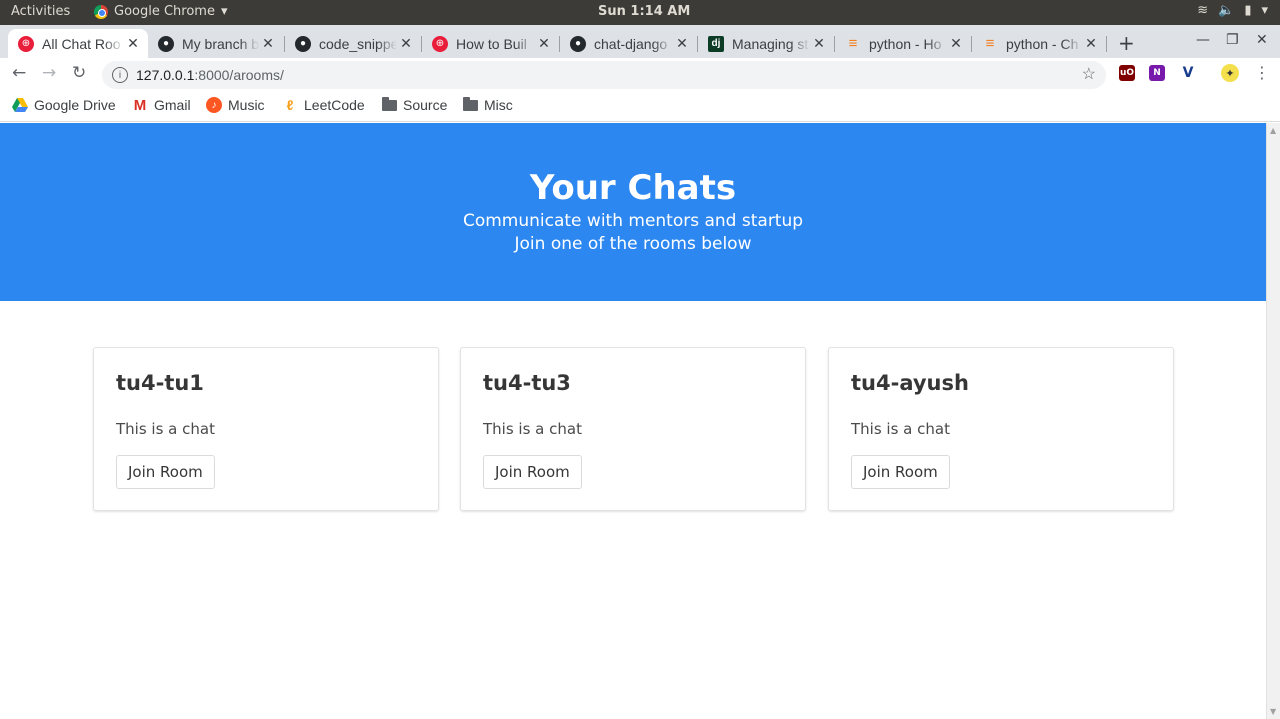 The width and height of the screenshot is (1280, 719). I want to click on tab-all-chat-rooms: ⊕ All Chat Roo ✕, so click(78, 43).